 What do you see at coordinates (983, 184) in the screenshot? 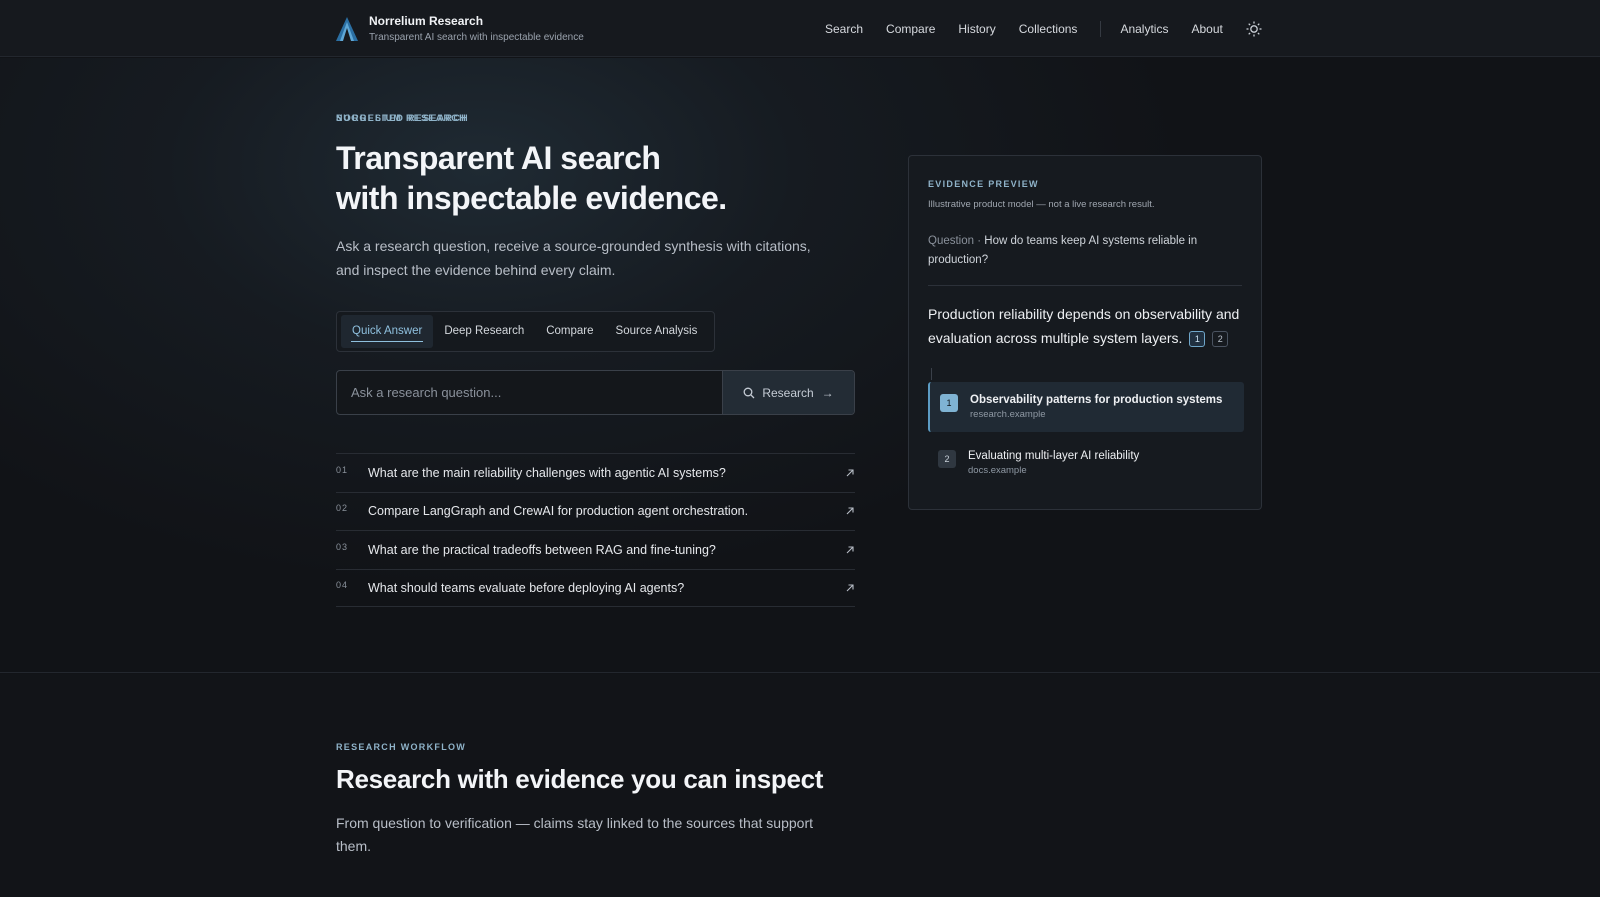
I see `evidence-eyebrow: EVIDENCE PREVIEW` at bounding box center [983, 184].